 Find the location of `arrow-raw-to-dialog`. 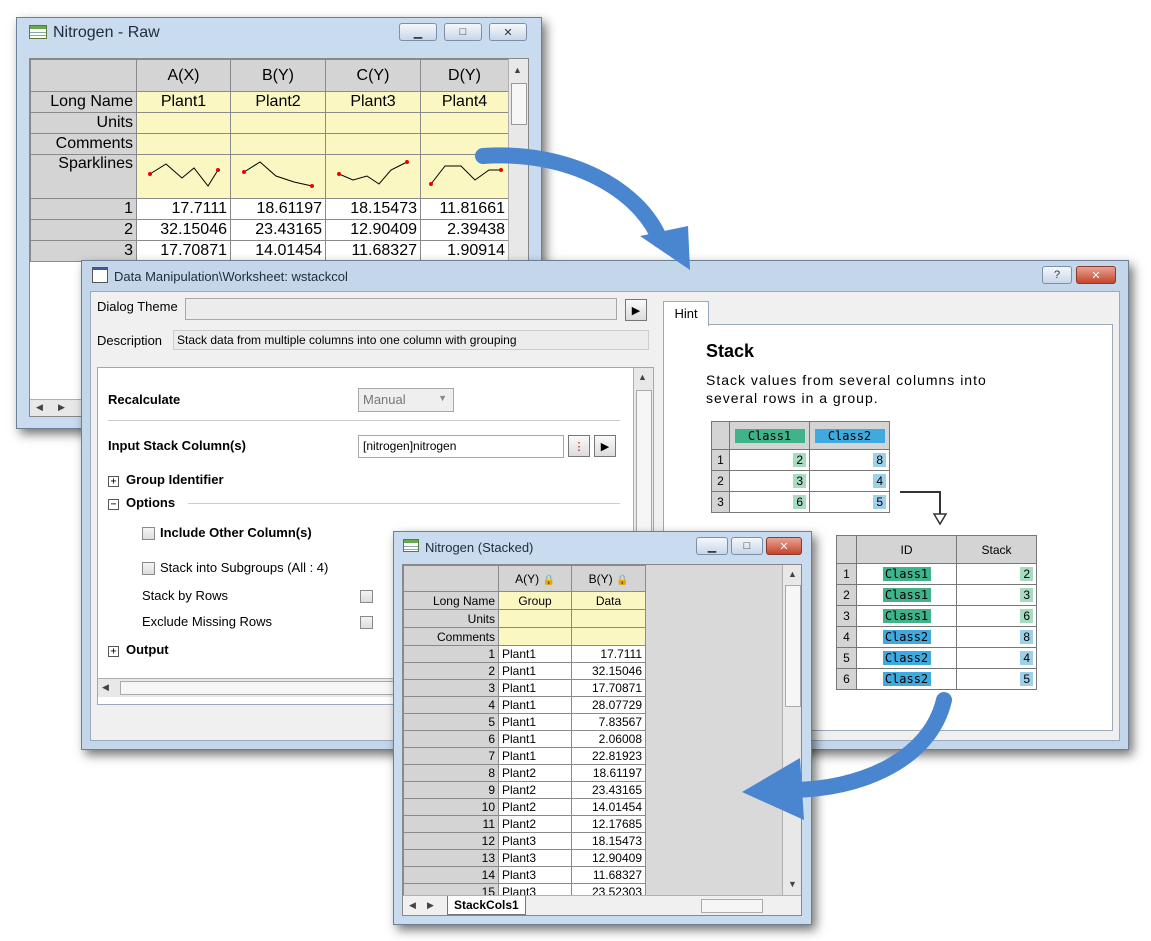

arrow-raw-to-dialog is located at coordinates (571, 197).